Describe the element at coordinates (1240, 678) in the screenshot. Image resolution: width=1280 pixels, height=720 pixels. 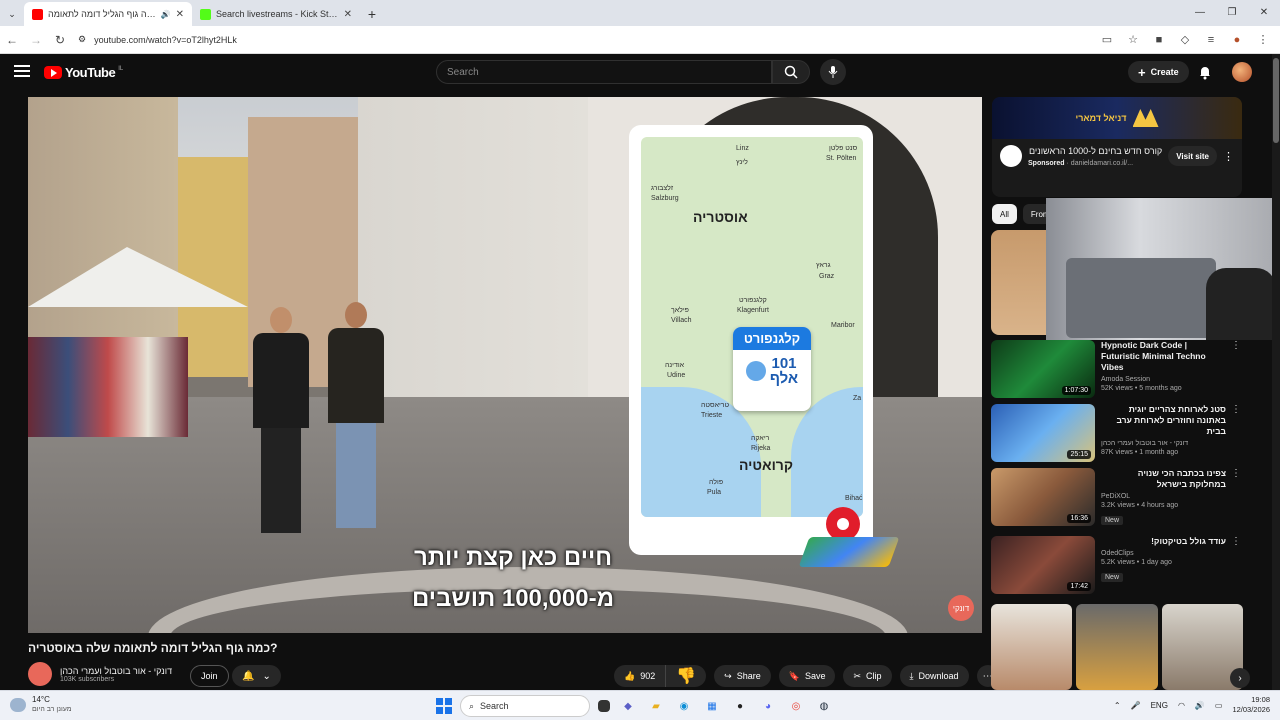
I see `next-arrow-button: ›` at that location.